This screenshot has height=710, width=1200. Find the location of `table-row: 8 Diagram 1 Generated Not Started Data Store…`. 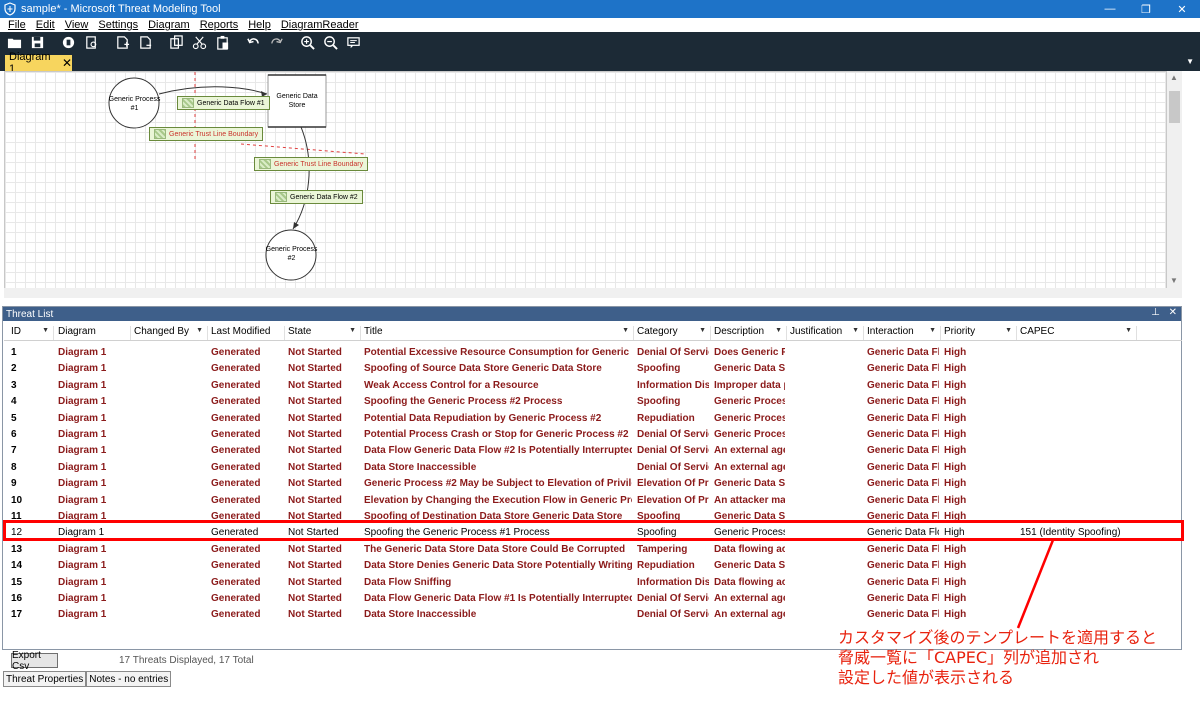

table-row: 8 Diagram 1 Generated Not Started Data Store… is located at coordinates (569, 467).